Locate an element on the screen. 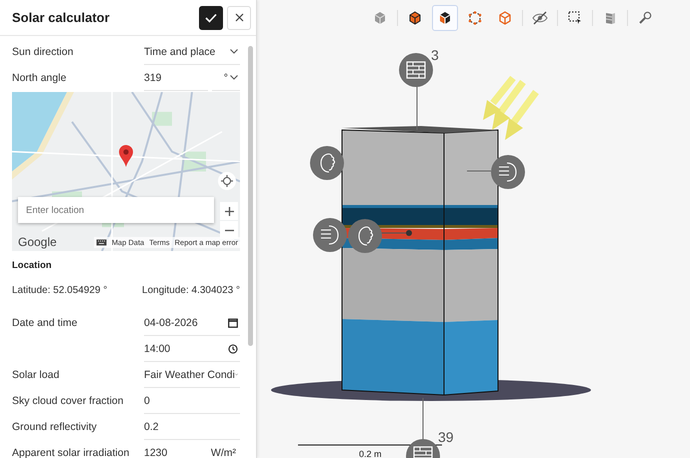 The height and width of the screenshot is (458, 690). layered-cube-icon is located at coordinates (610, 18).